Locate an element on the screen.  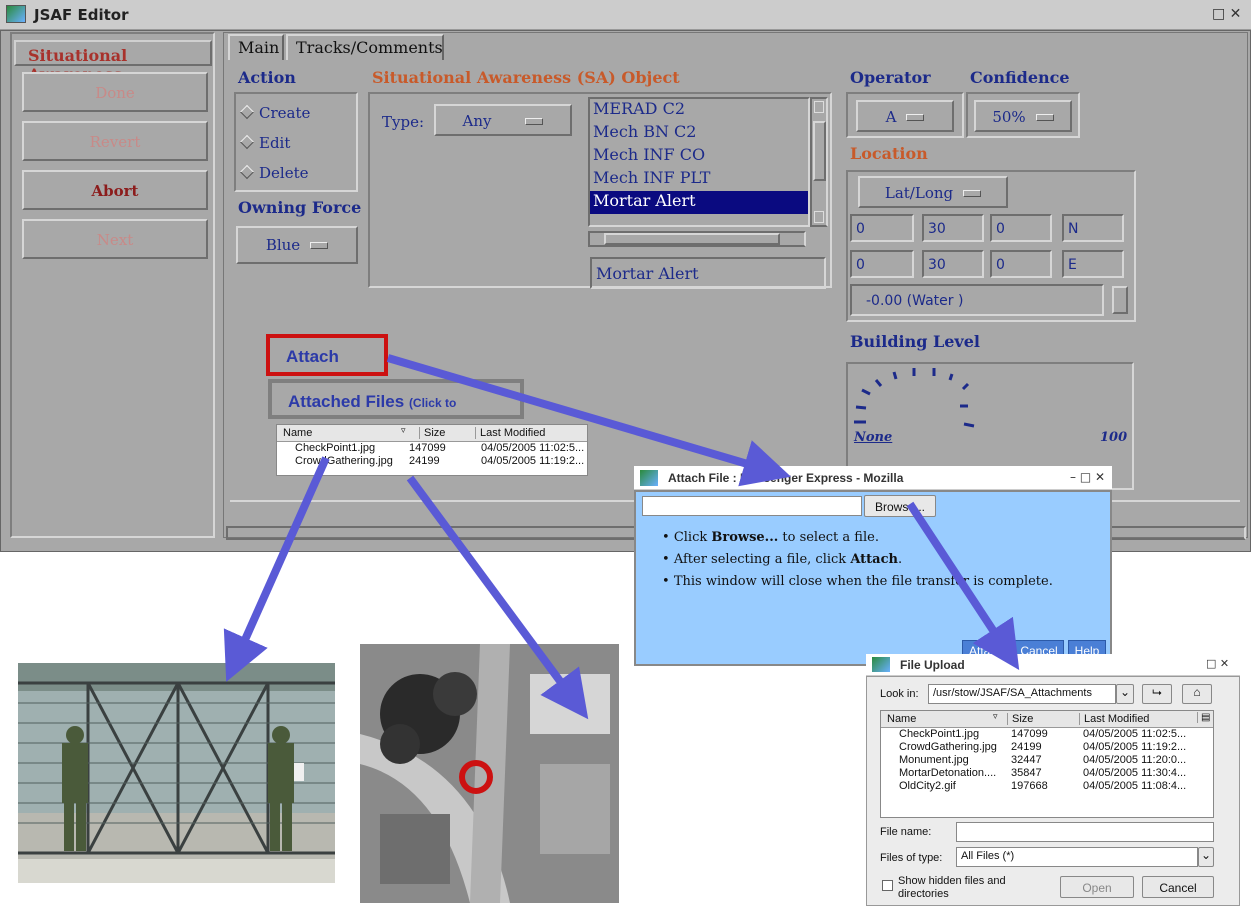
lat-minutes-field: 30 is located at coordinates (953, 228).